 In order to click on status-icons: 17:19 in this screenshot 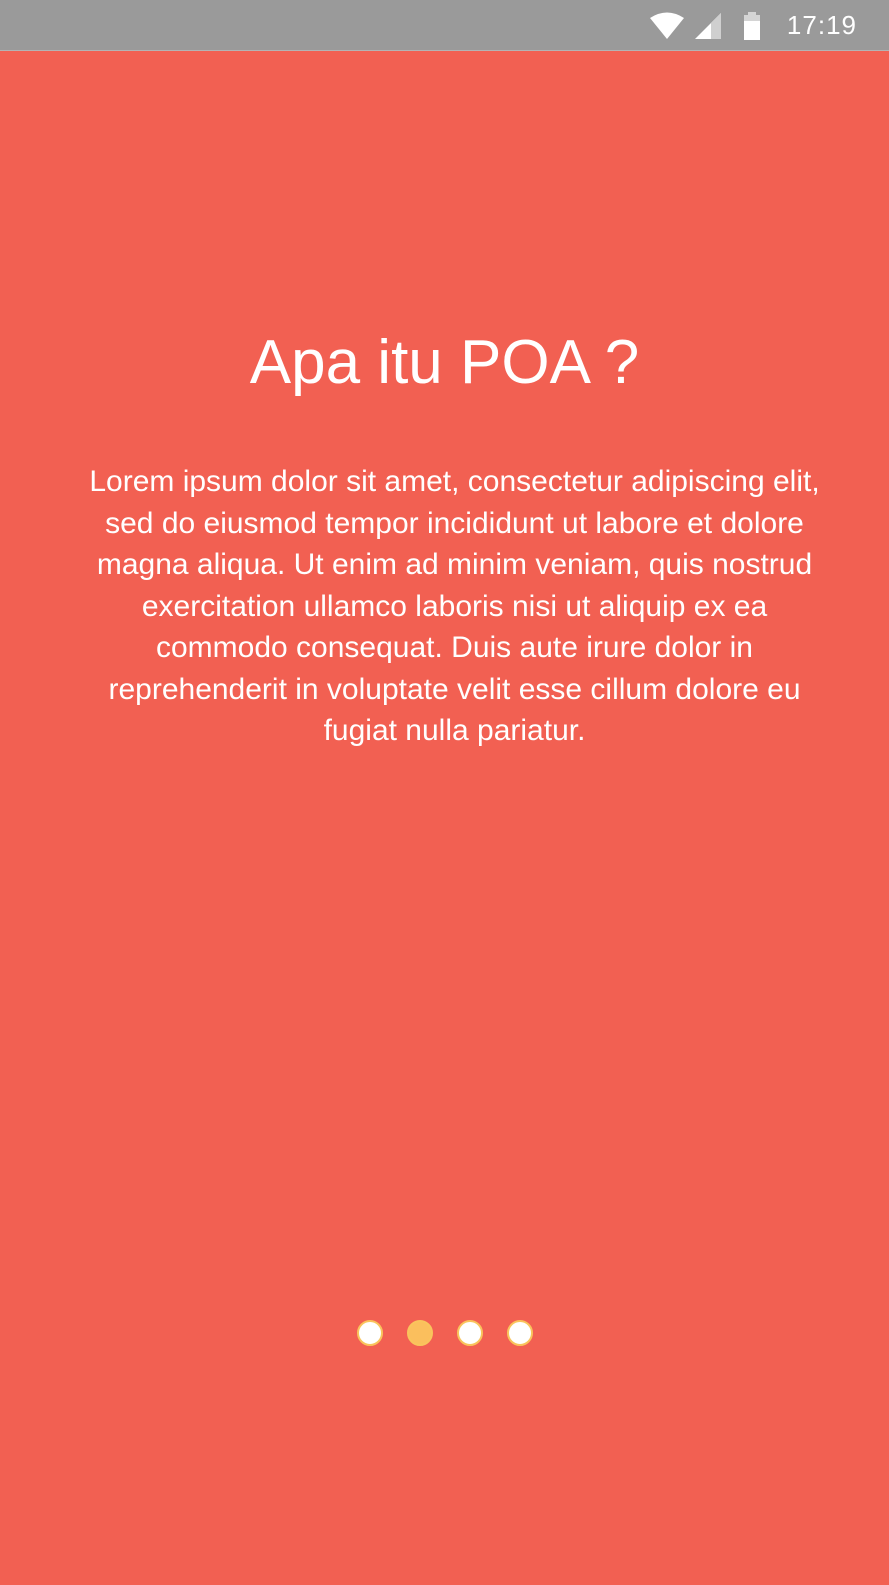, I will do `click(753, 25)`.